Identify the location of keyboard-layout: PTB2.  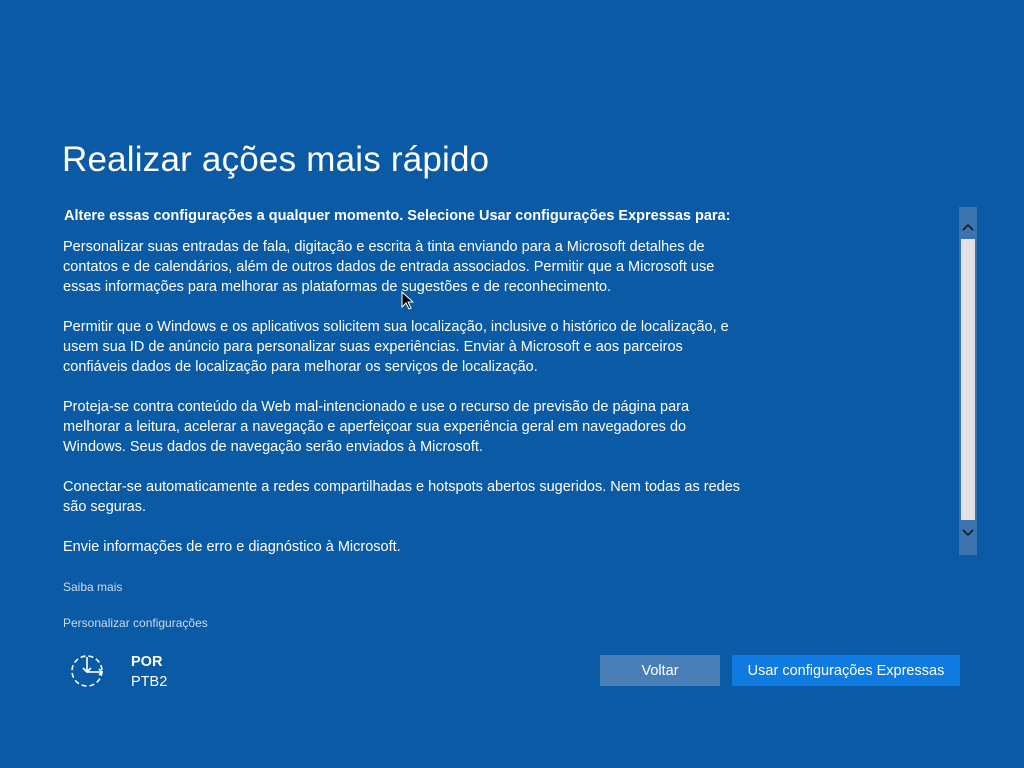
(149, 682).